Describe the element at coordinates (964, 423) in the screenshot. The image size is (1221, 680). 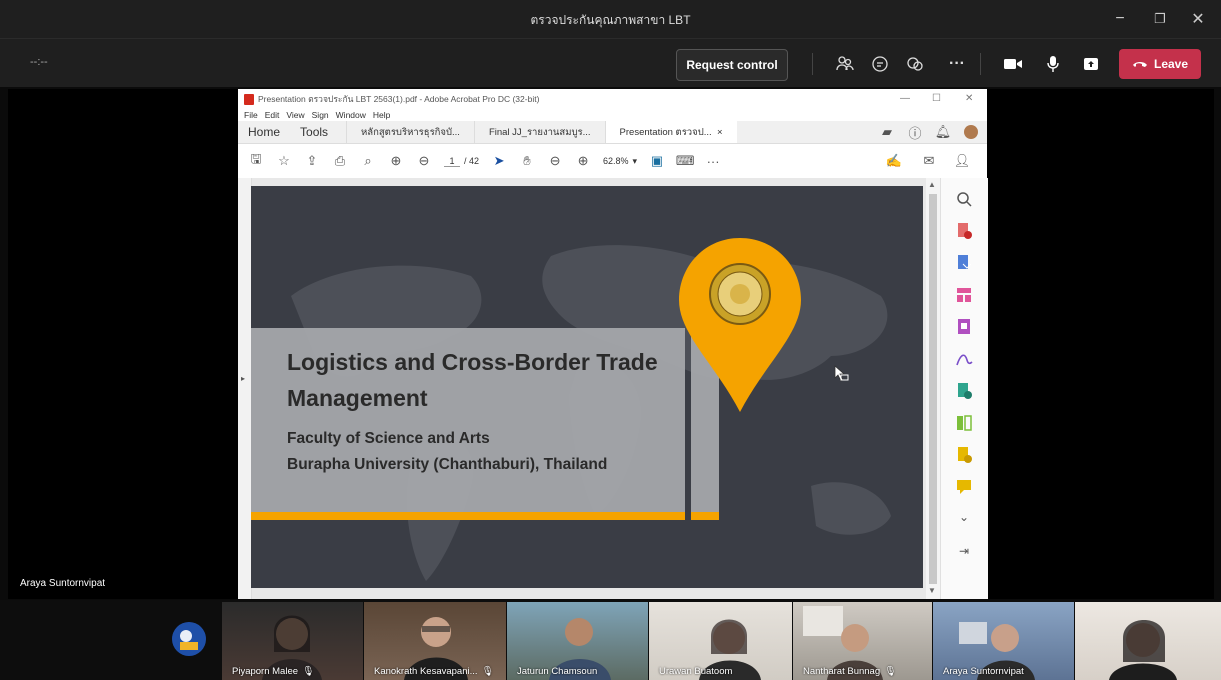
I see `compare-files-icon` at that location.